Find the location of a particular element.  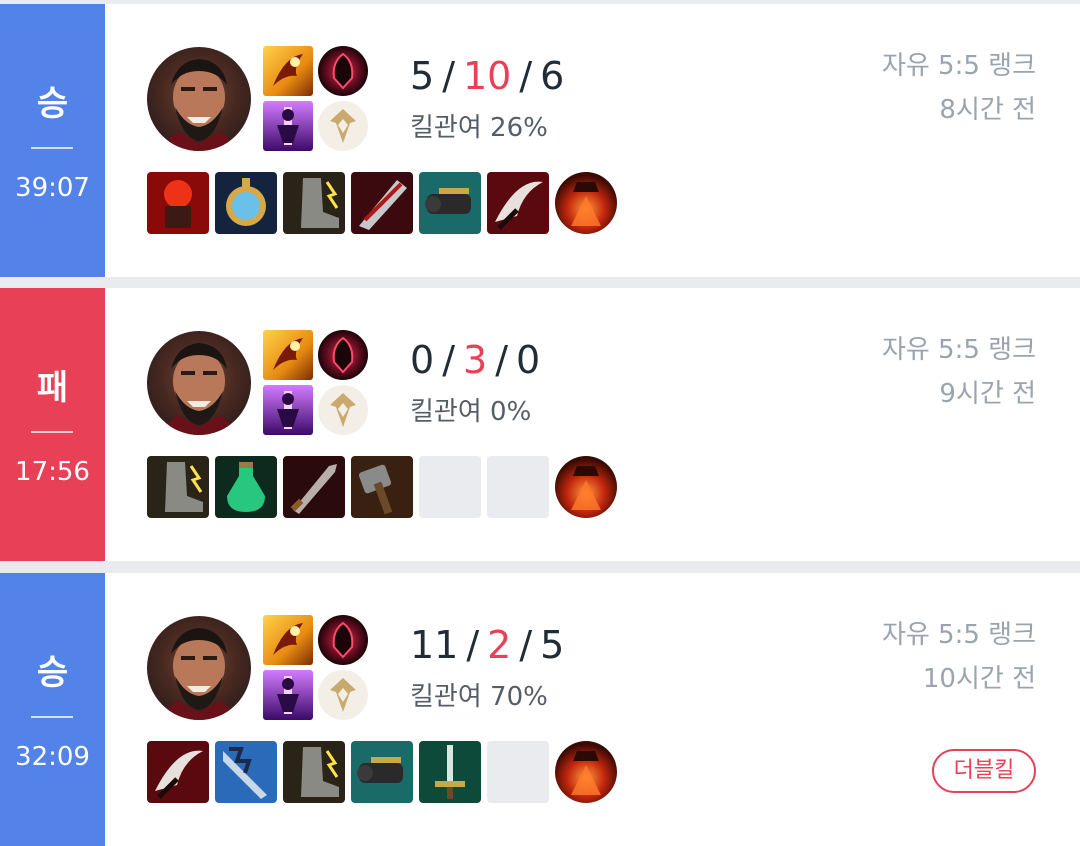

deaths: 3 is located at coordinates (475, 360).